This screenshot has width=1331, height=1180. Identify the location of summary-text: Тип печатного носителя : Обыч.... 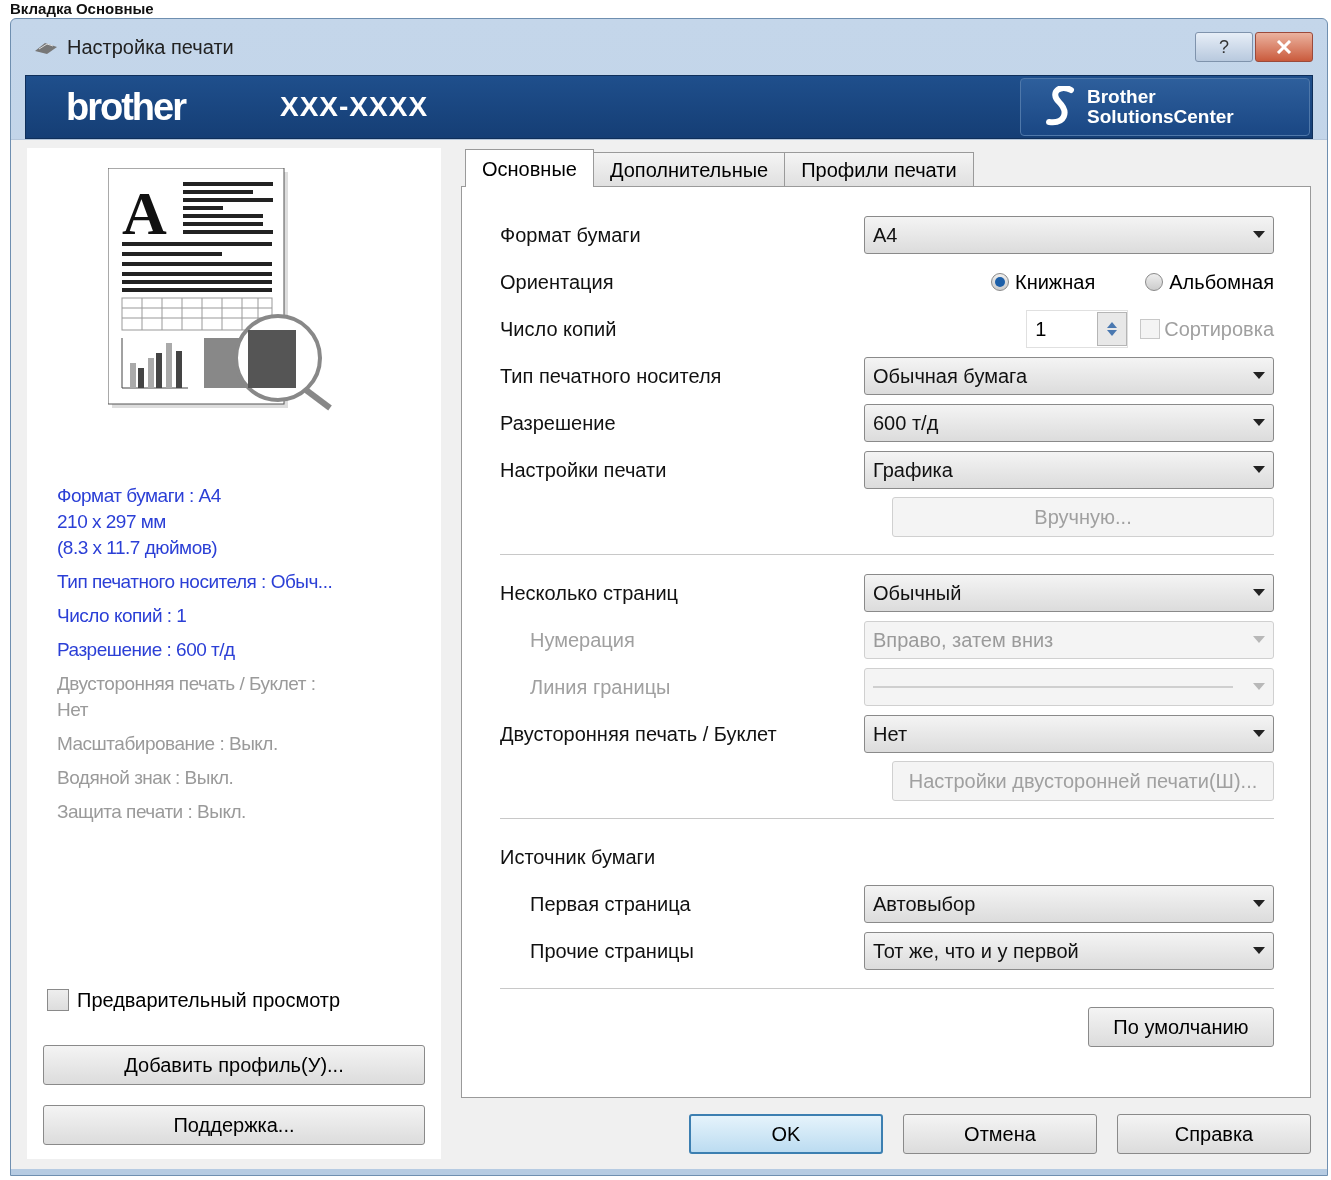
(195, 582).